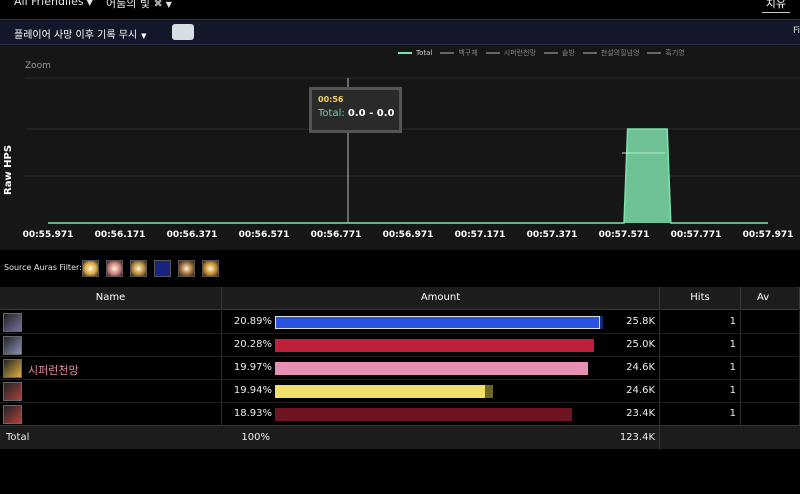  I want to click on target-dropdown: 어둠의 빛 ✖ ▼, so click(139, 5).